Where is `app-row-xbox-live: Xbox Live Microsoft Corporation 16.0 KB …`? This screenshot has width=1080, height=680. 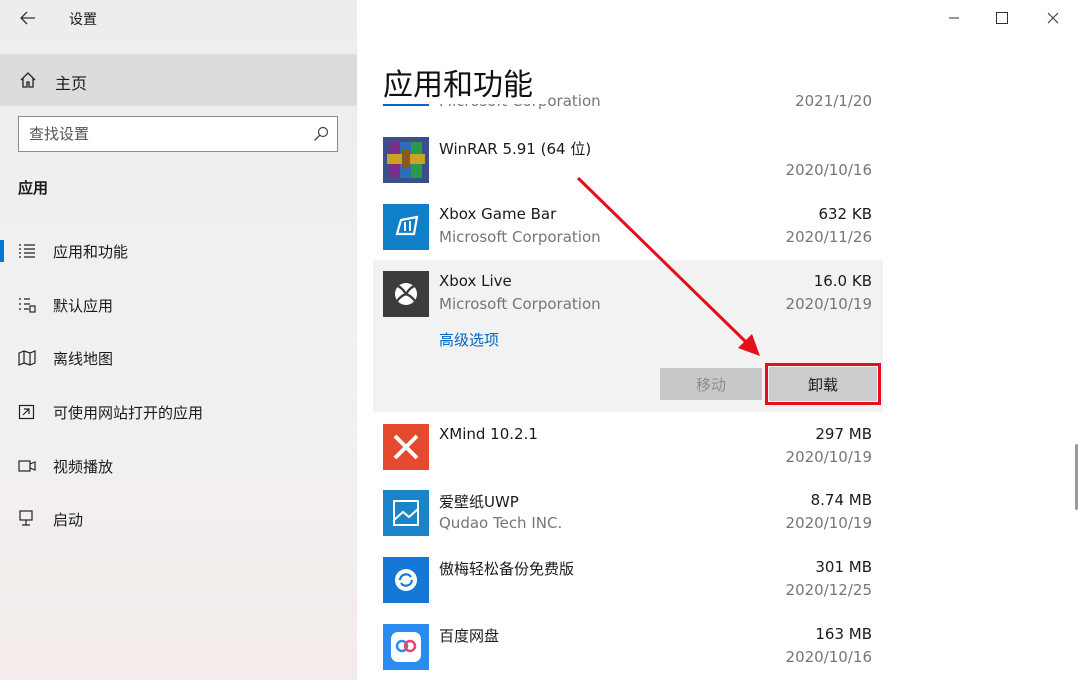 app-row-xbox-live: Xbox Live Microsoft Corporation 16.0 KB … is located at coordinates (628, 310).